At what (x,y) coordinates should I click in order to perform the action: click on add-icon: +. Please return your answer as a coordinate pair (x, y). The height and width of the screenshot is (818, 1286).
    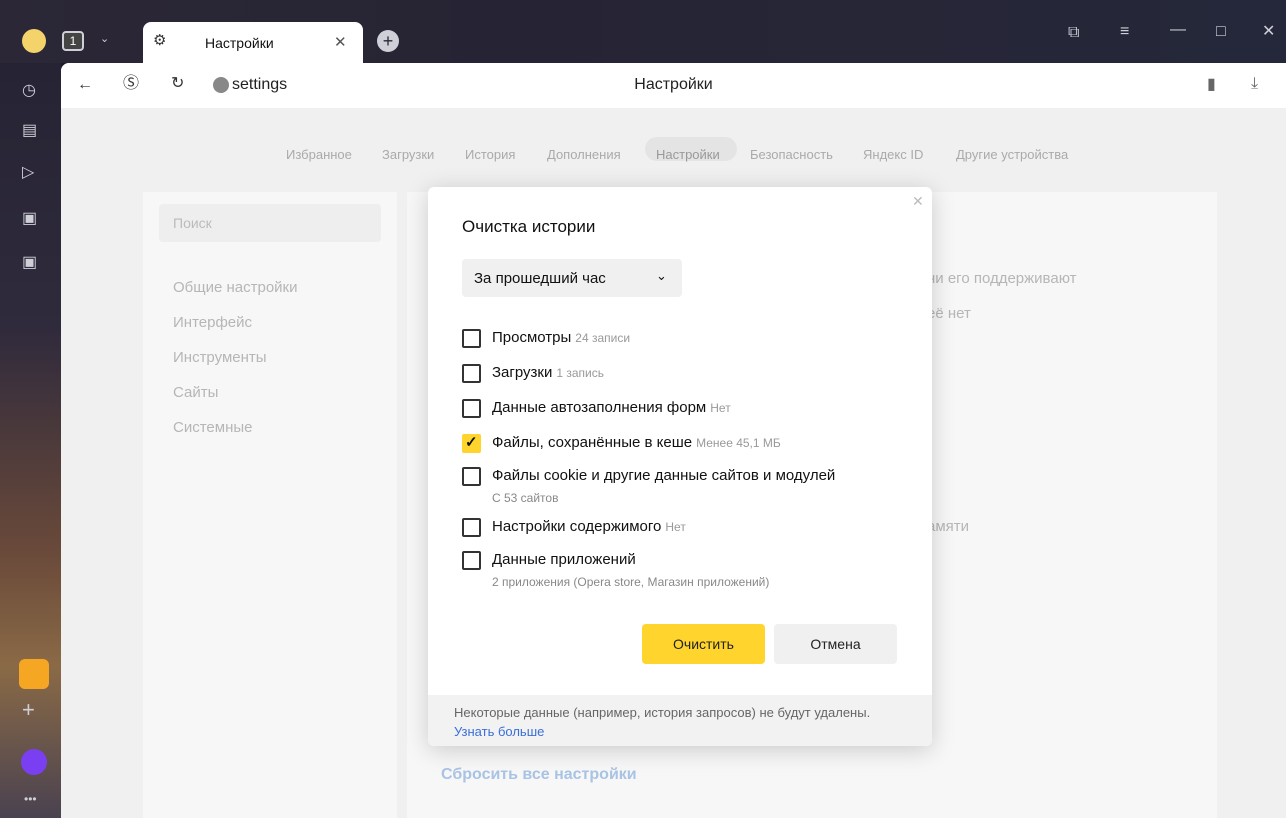
    Looking at the image, I should click on (28, 710).